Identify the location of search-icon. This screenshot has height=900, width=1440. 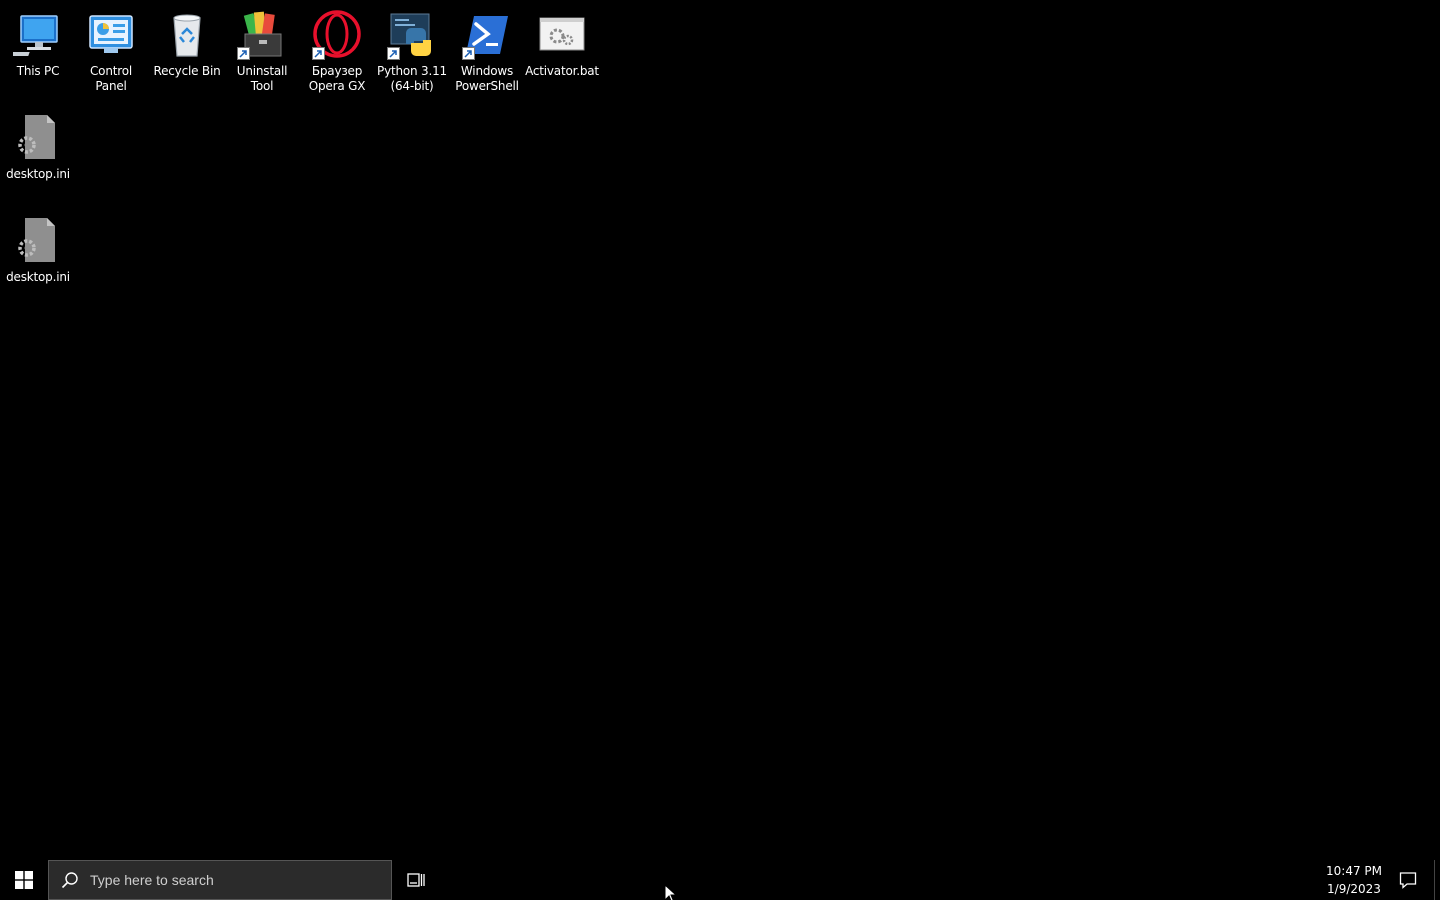
(69, 880).